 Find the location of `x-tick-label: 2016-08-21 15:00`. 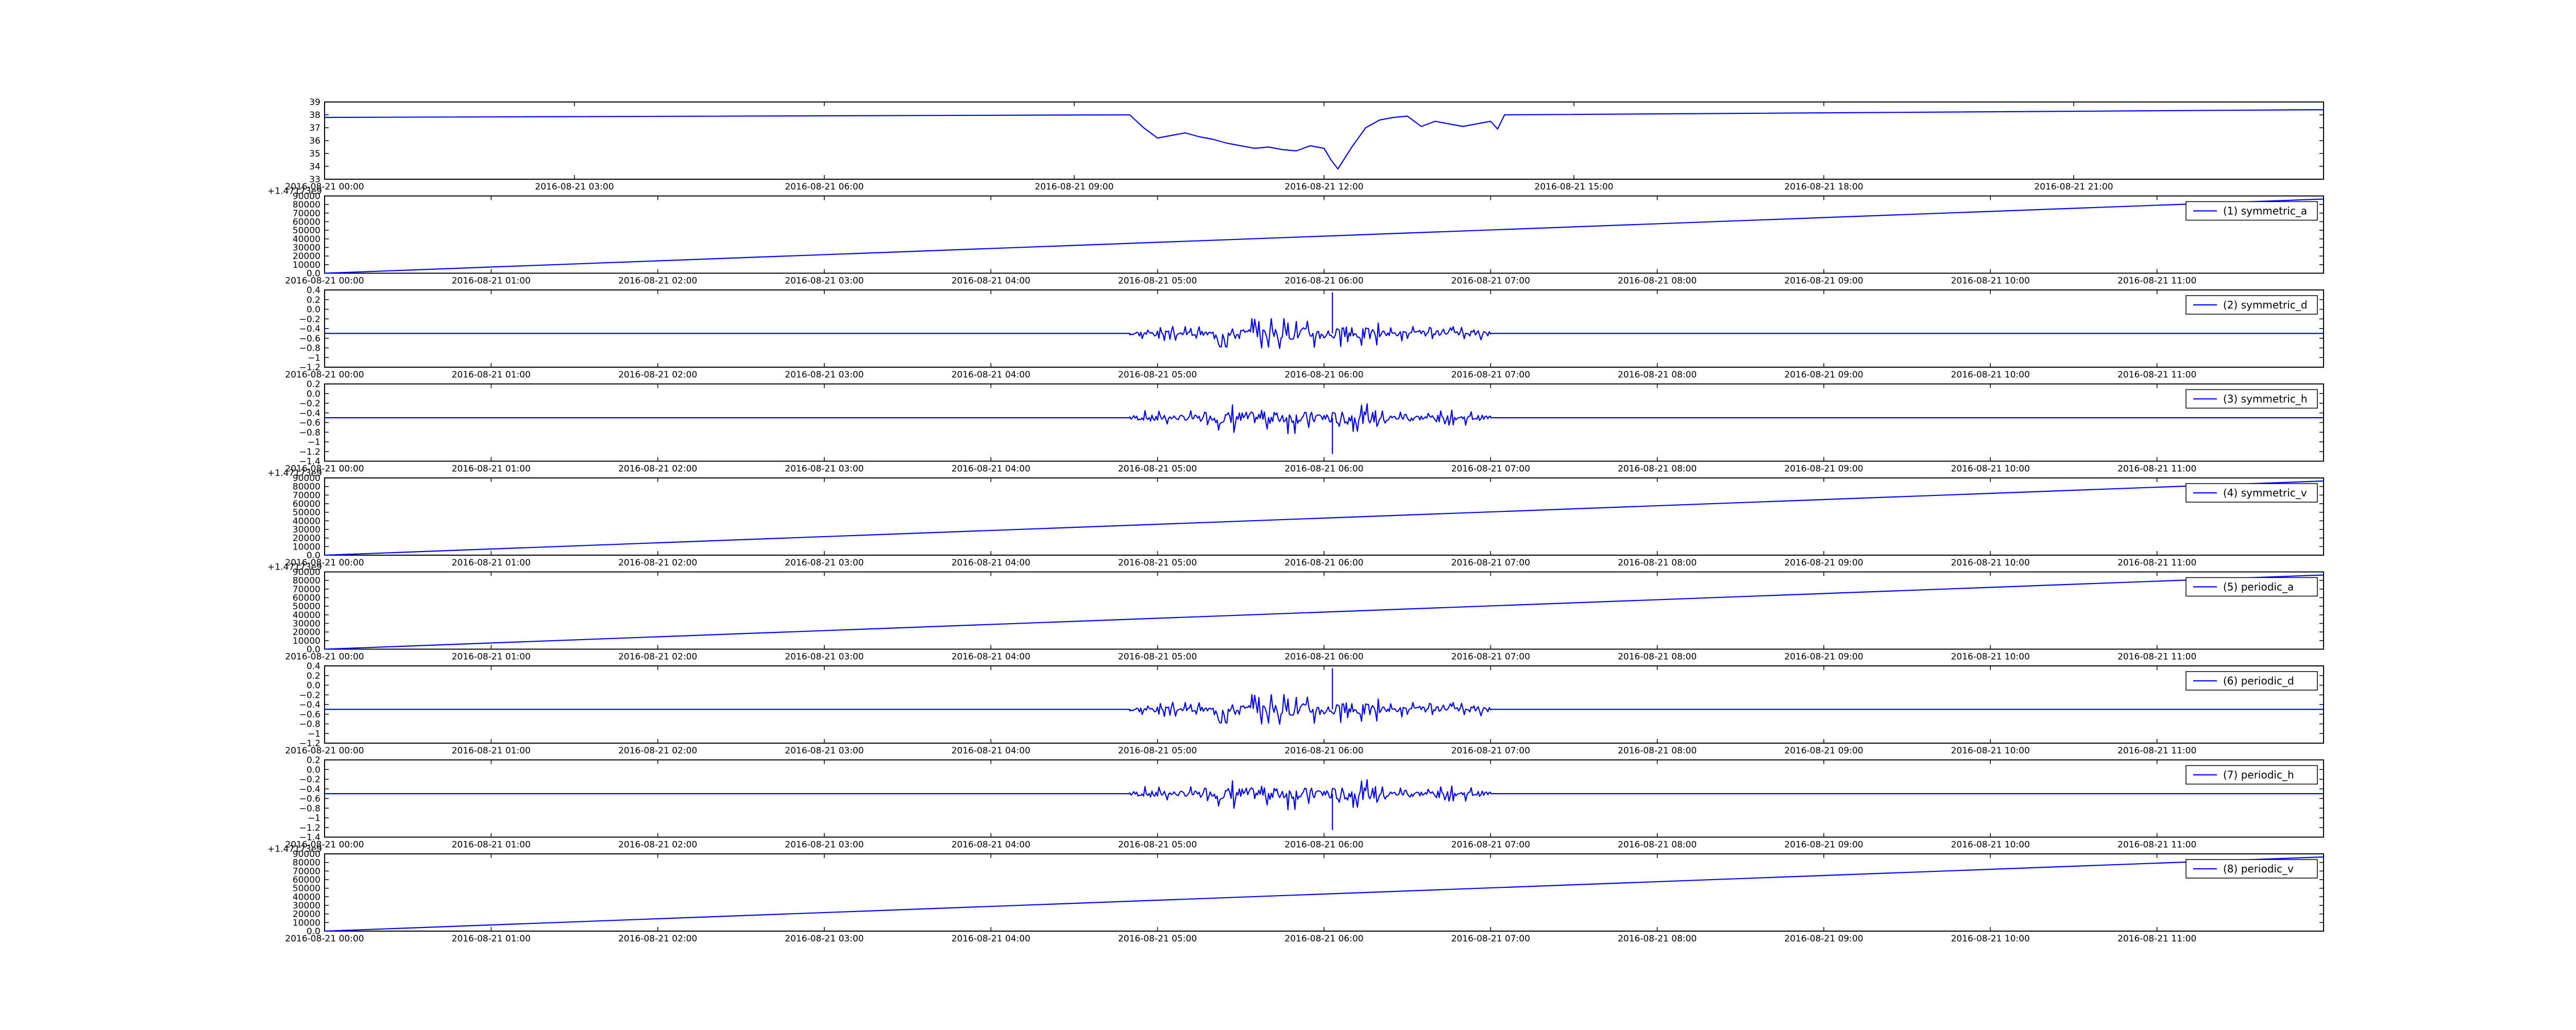

x-tick-label: 2016-08-21 15:00 is located at coordinates (1574, 187).